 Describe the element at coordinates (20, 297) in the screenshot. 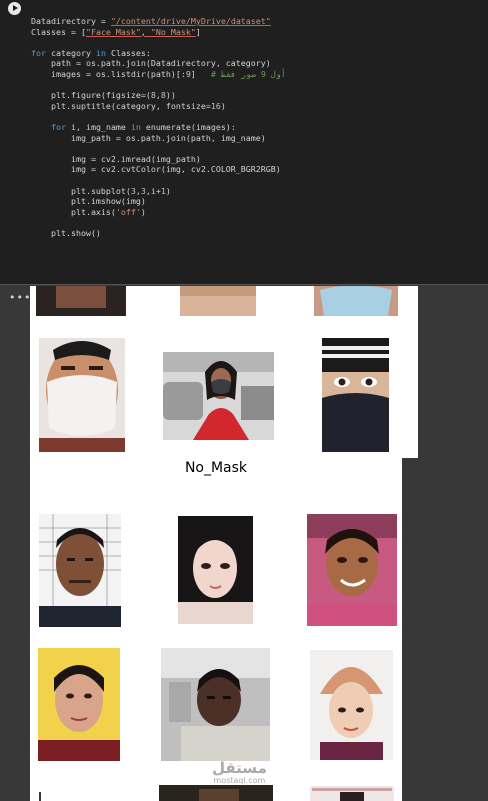

I see `output-menu-icon: •••` at that location.